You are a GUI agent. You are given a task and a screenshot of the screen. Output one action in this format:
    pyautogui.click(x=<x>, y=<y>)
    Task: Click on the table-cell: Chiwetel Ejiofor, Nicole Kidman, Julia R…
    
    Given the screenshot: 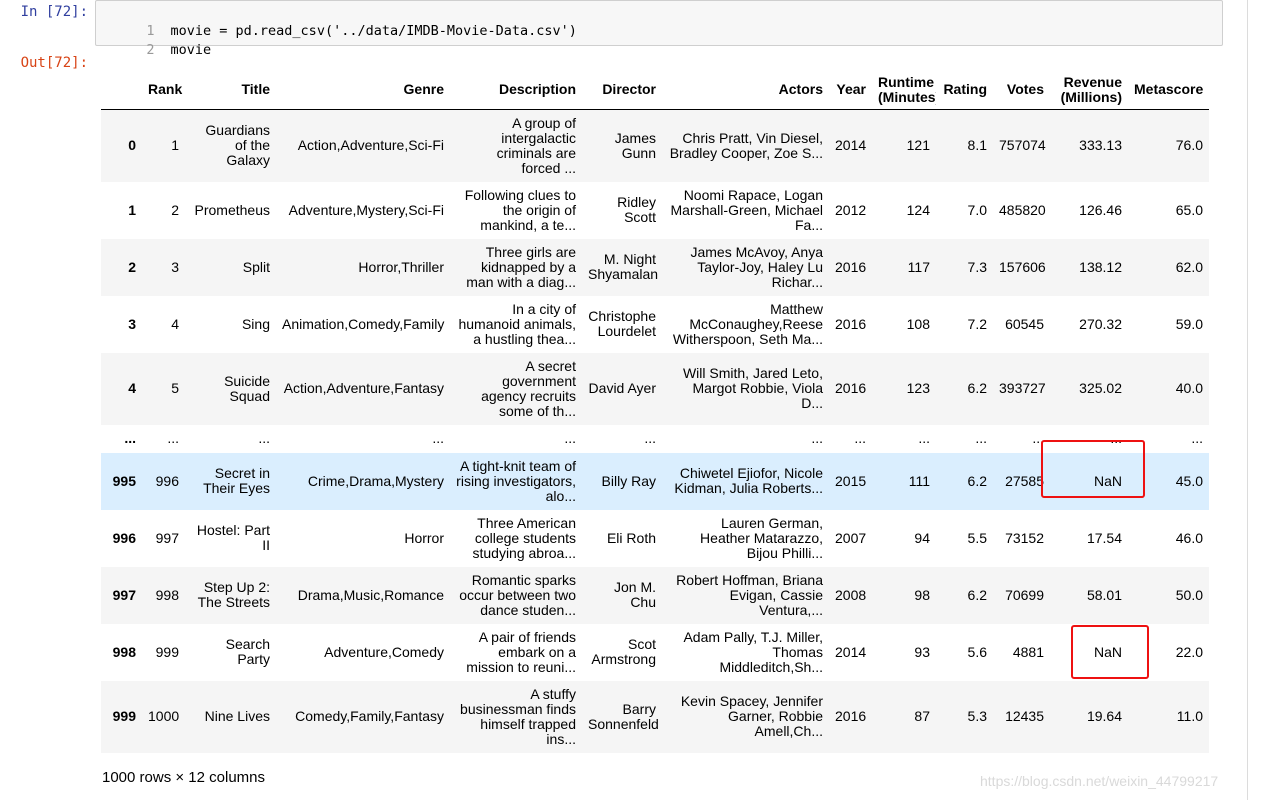 What is the action you would take?
    pyautogui.click(x=748, y=480)
    